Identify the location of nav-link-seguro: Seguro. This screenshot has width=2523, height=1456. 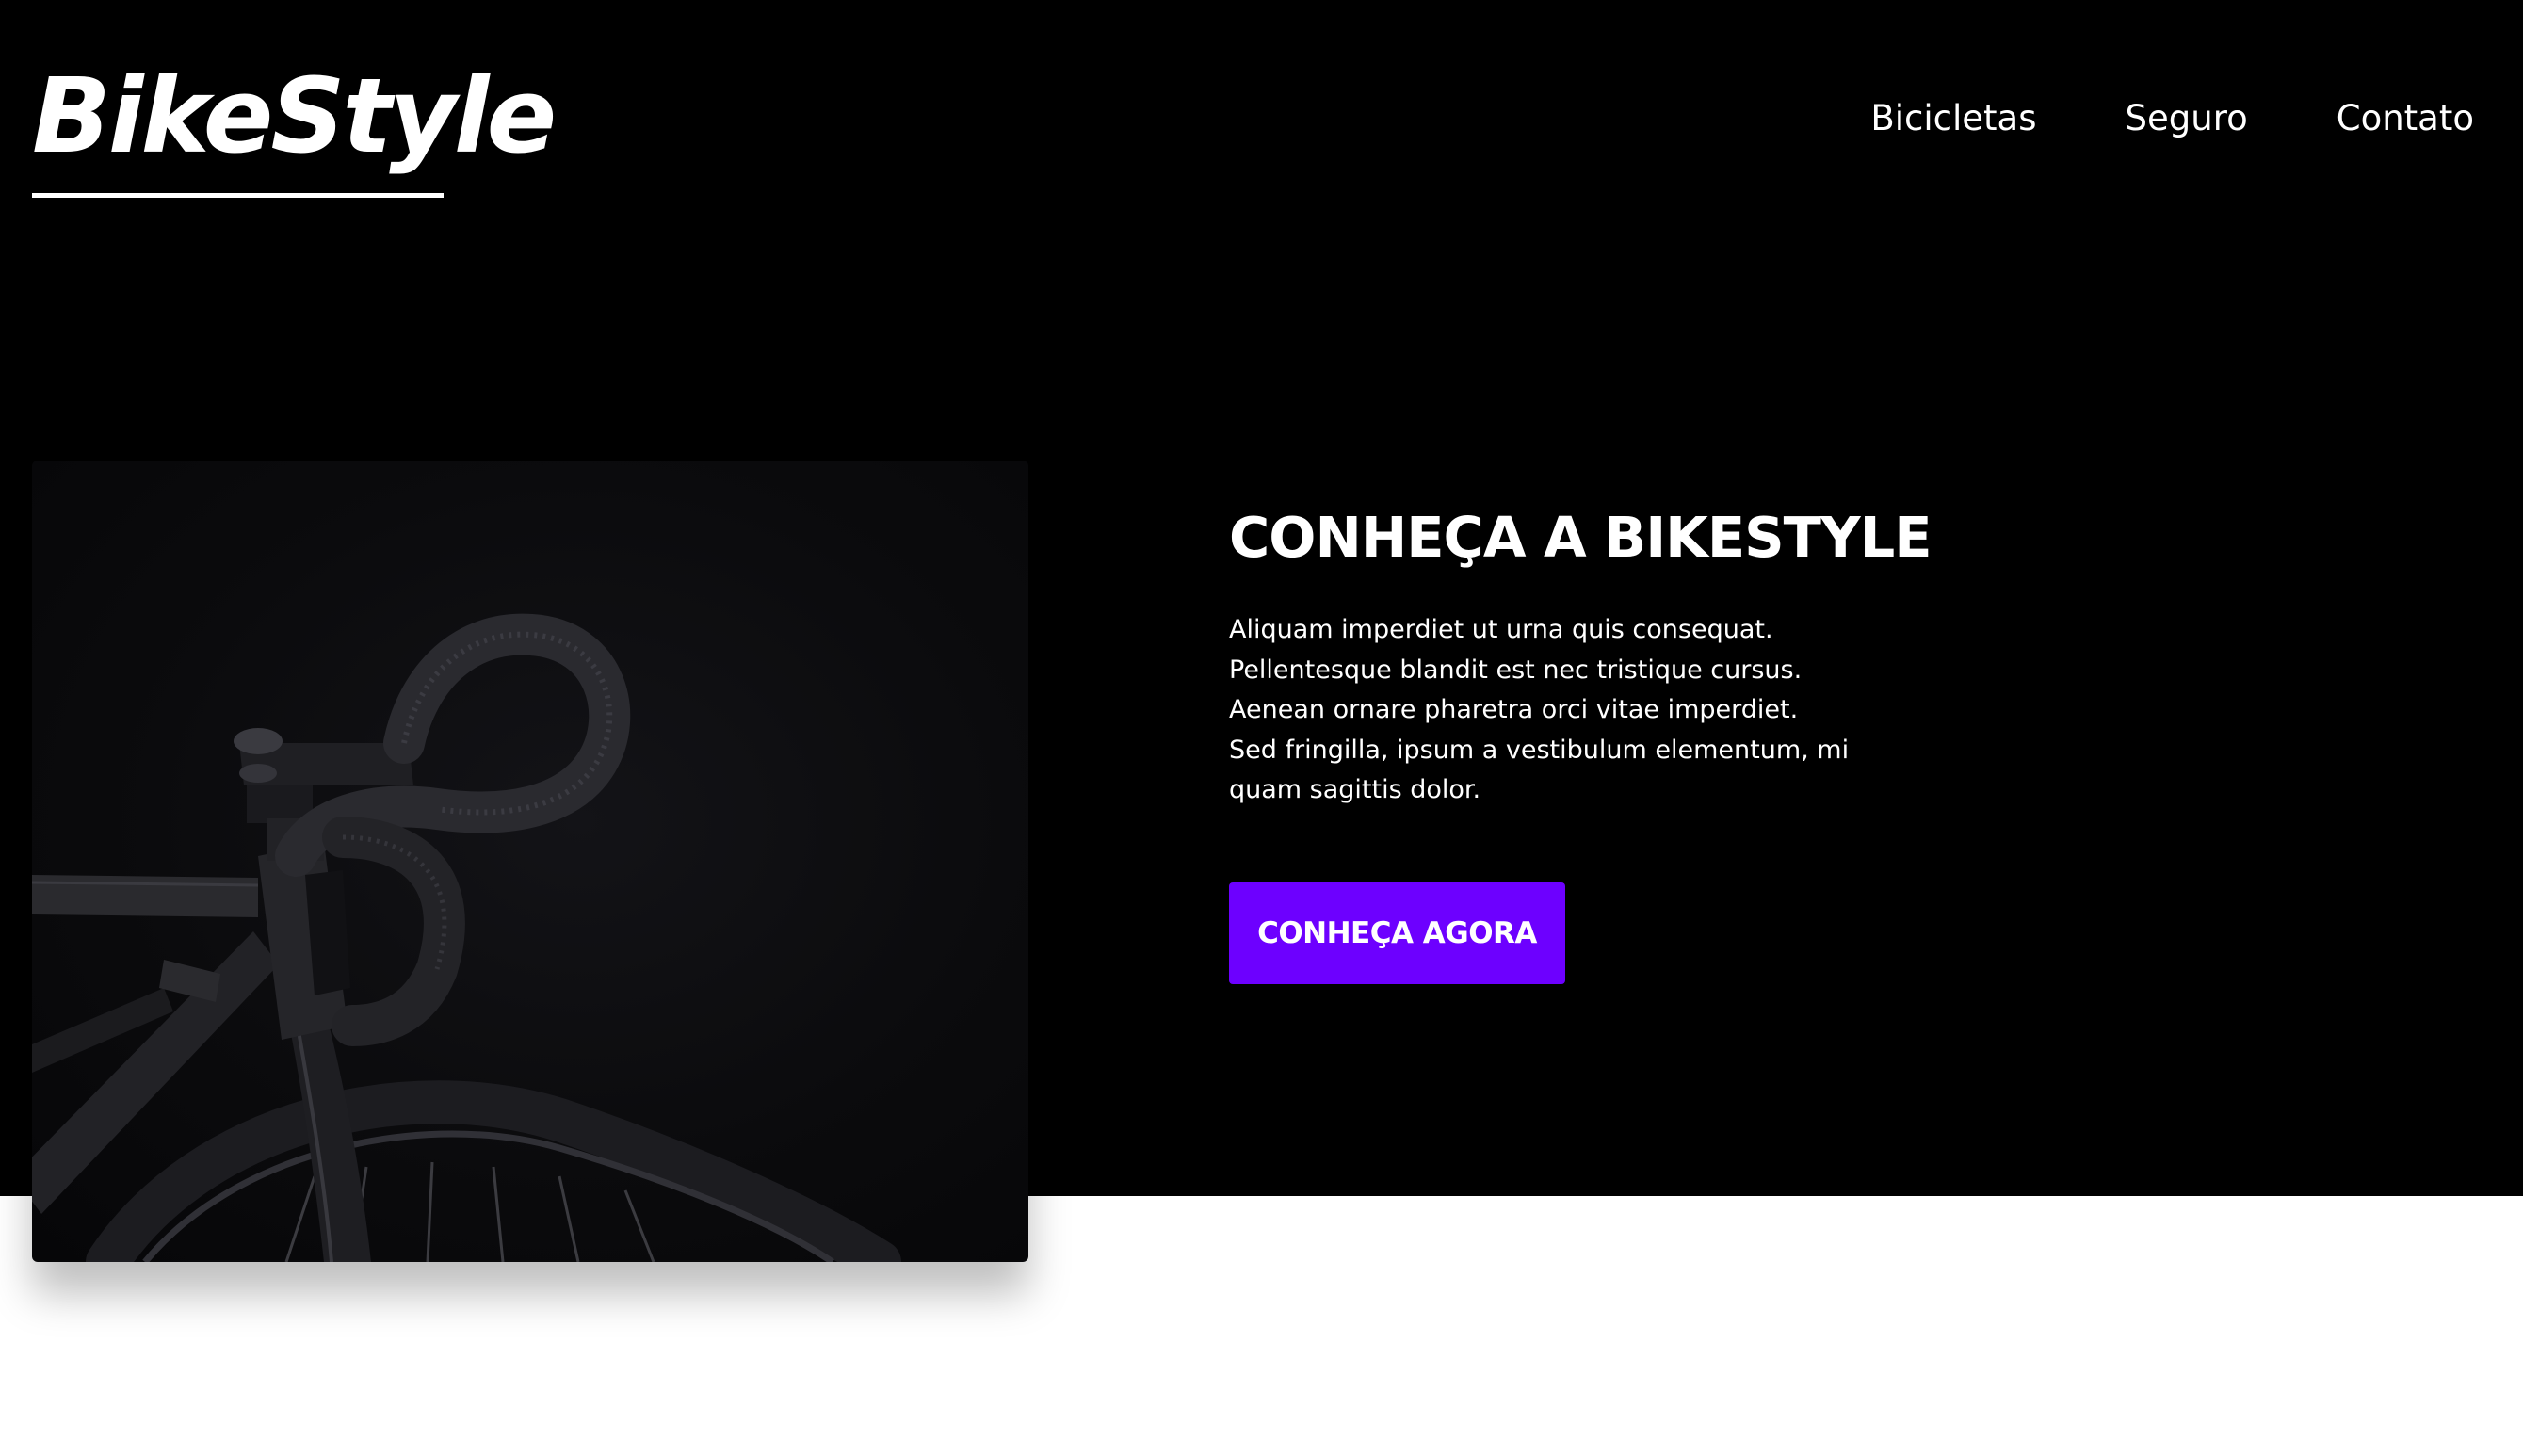
(2187, 118).